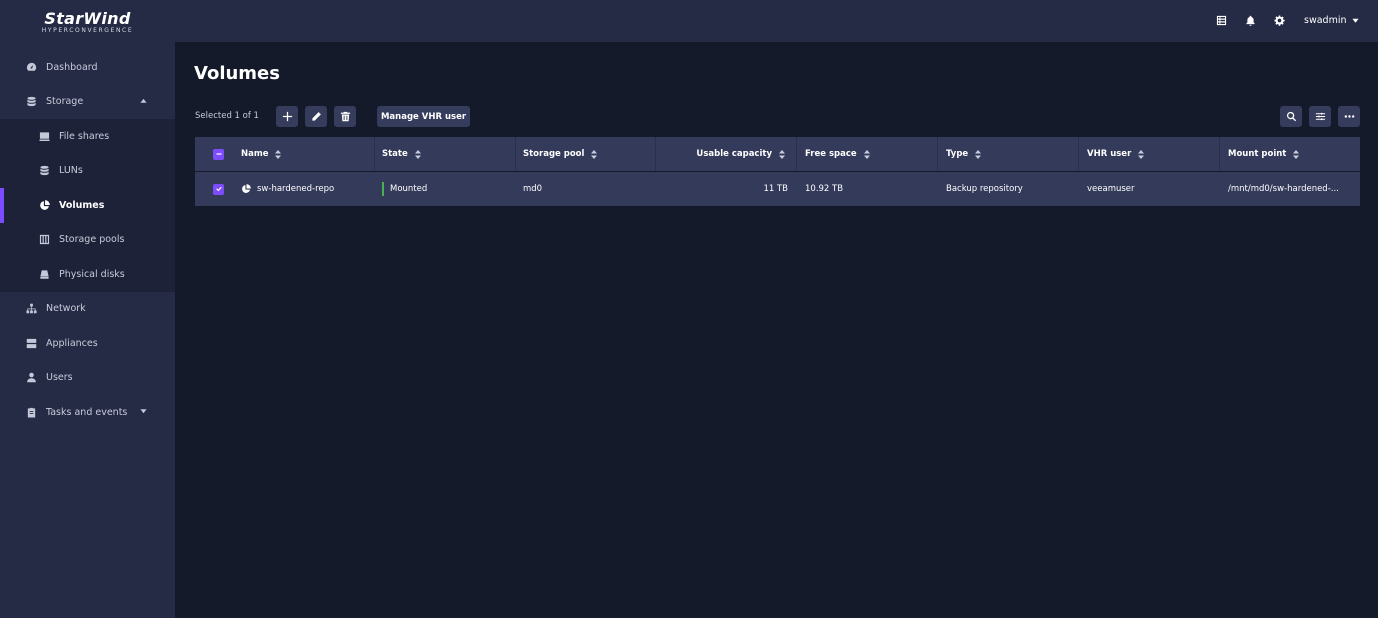  What do you see at coordinates (84, 136) in the screenshot?
I see `sidebar-item-label: File shares` at bounding box center [84, 136].